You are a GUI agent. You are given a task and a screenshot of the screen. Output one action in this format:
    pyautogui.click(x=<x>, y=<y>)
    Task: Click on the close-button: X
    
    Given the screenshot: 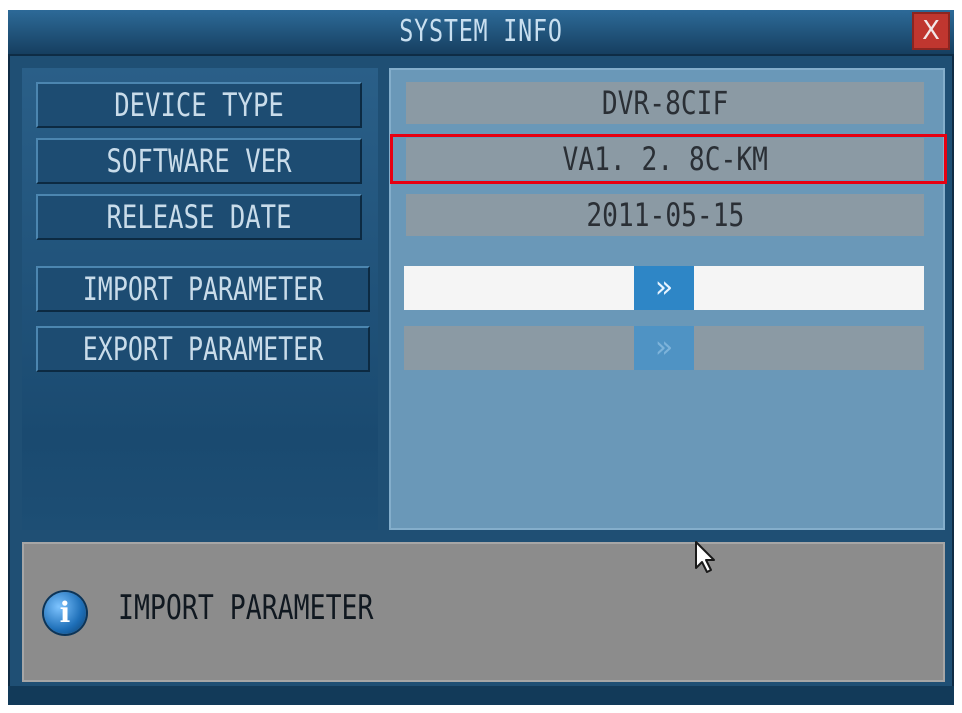 What is the action you would take?
    pyautogui.click(x=931, y=31)
    